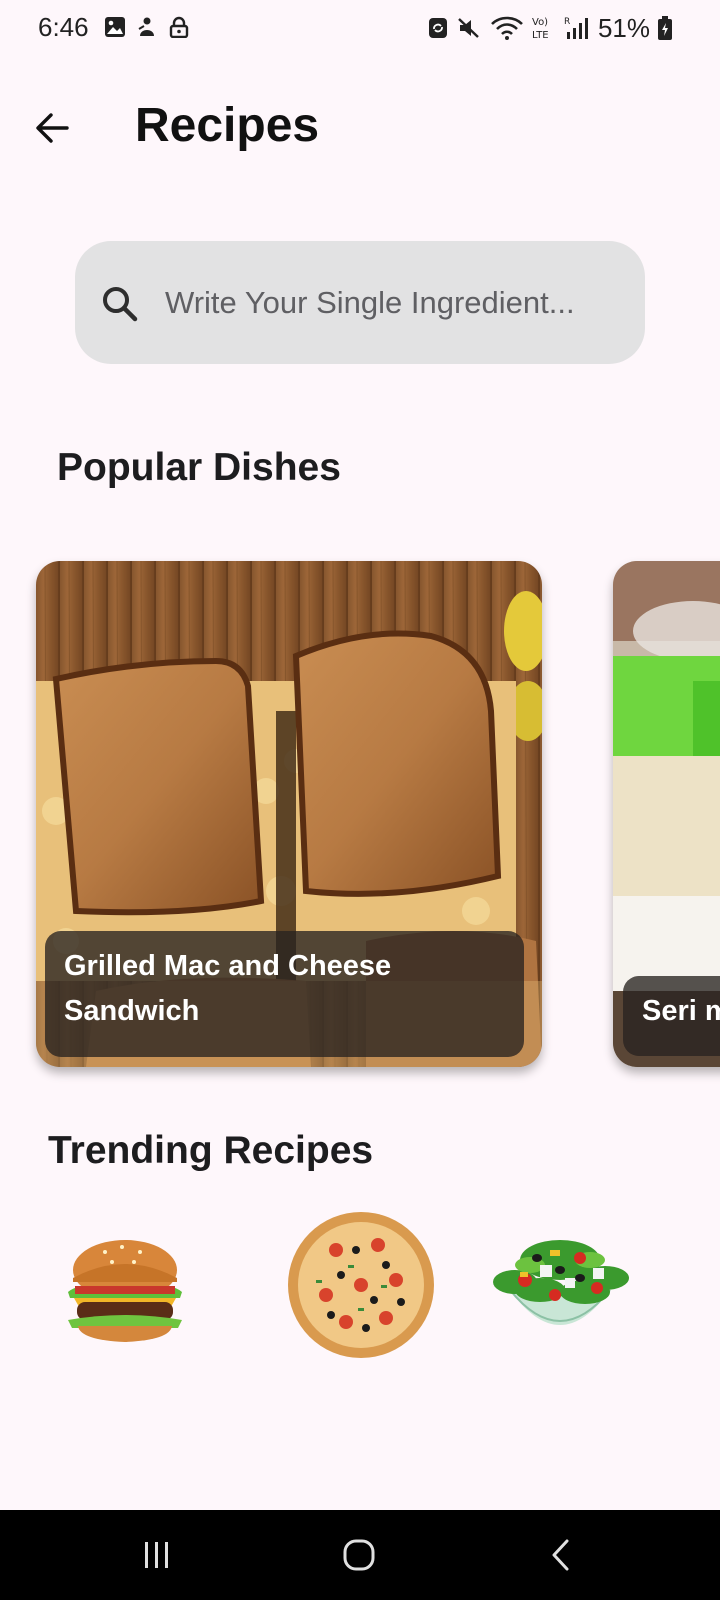 Image resolution: width=720 pixels, height=1600 pixels. What do you see at coordinates (228, 988) in the screenshot?
I see `dish-name: Grilled Mac and Cheese Sandwich` at bounding box center [228, 988].